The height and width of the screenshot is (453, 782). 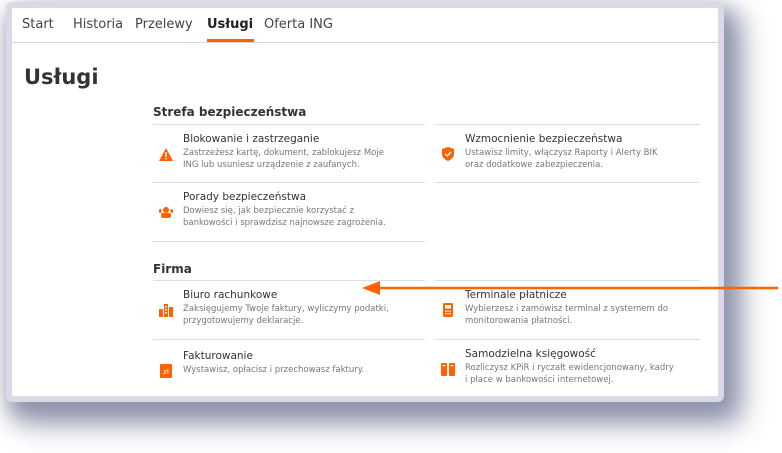 What do you see at coordinates (298, 24) in the screenshot?
I see `nav-oferta-ing: Oferta ING` at bounding box center [298, 24].